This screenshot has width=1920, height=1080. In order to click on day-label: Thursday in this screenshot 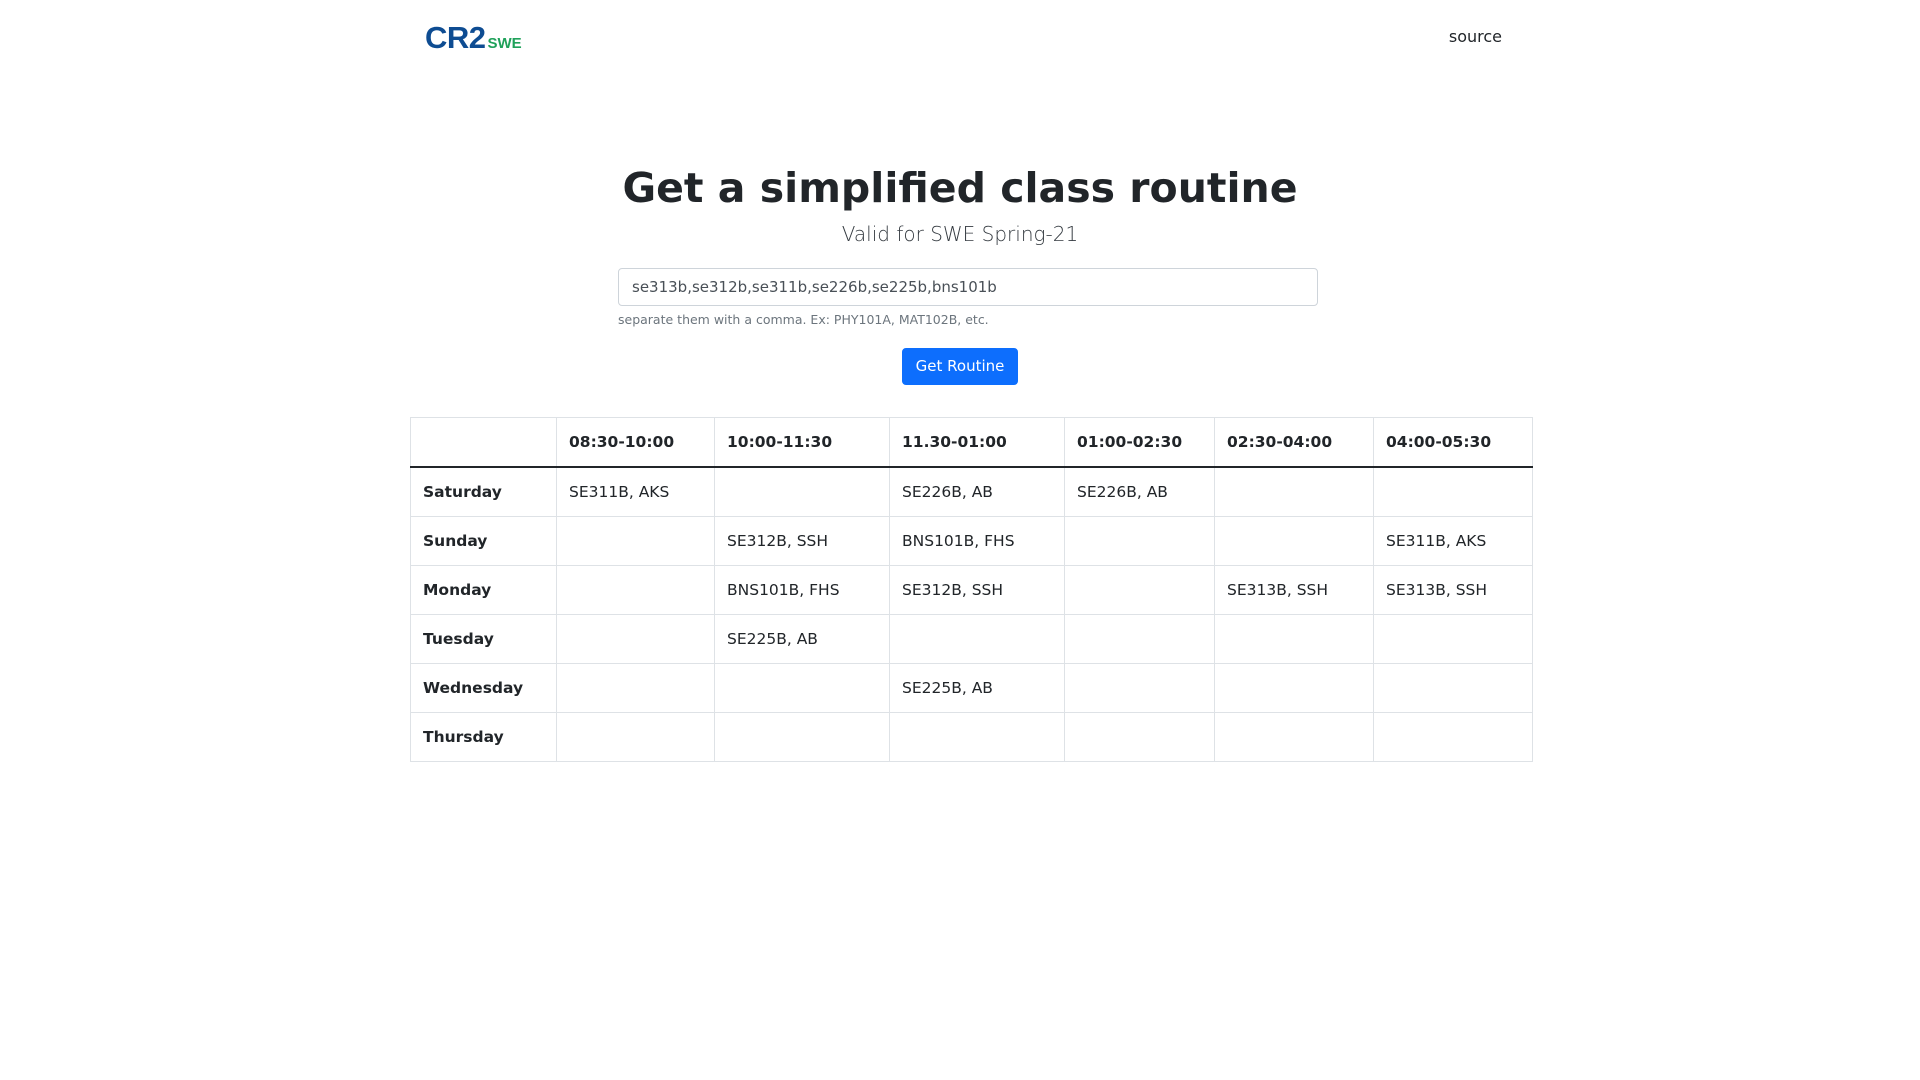, I will do `click(483, 737)`.